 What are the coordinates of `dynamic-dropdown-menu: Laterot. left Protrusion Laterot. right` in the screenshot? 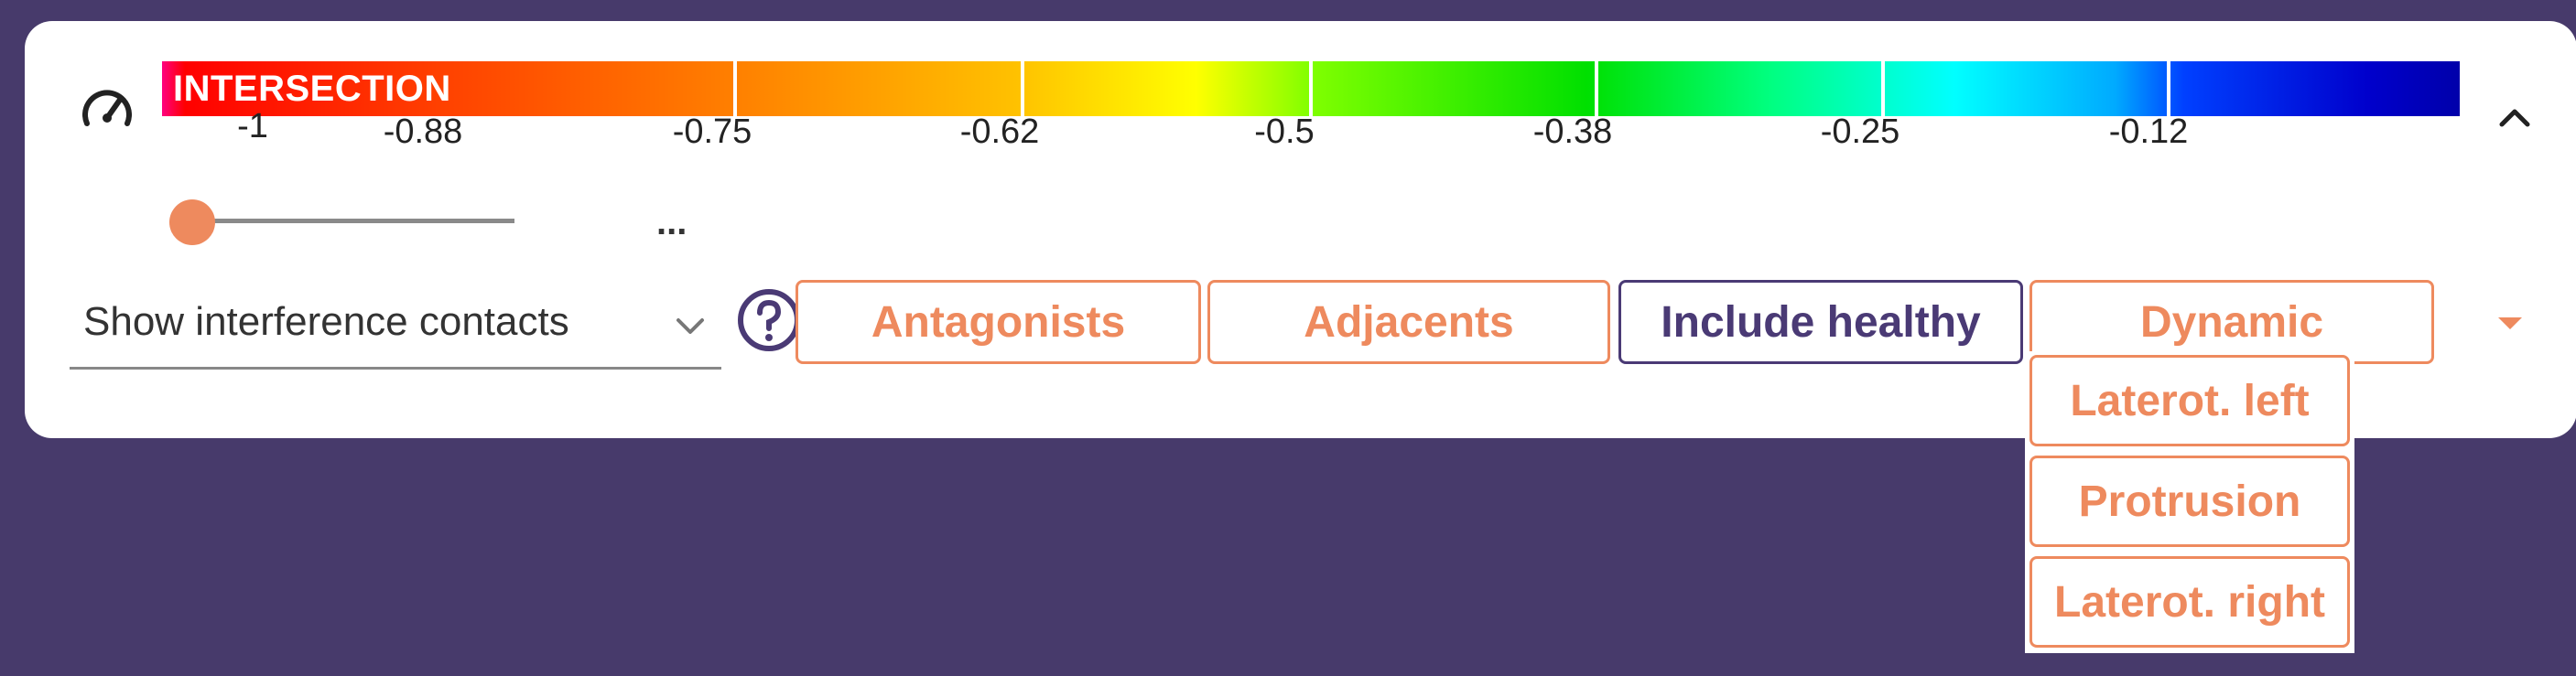 It's located at (2190, 502).